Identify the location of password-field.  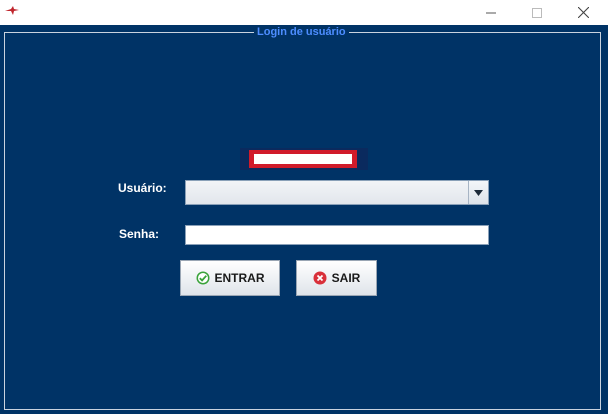
(337, 235).